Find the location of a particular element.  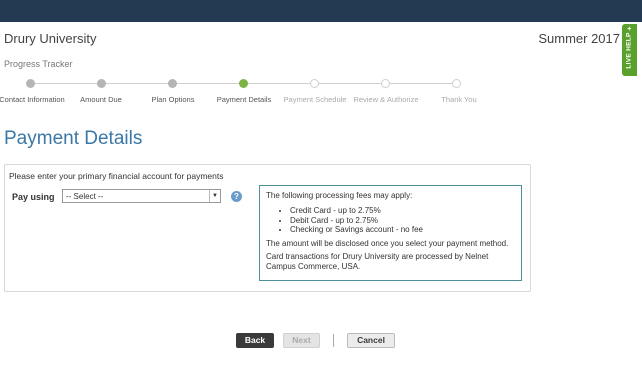

help-icon: ? is located at coordinates (236, 196).